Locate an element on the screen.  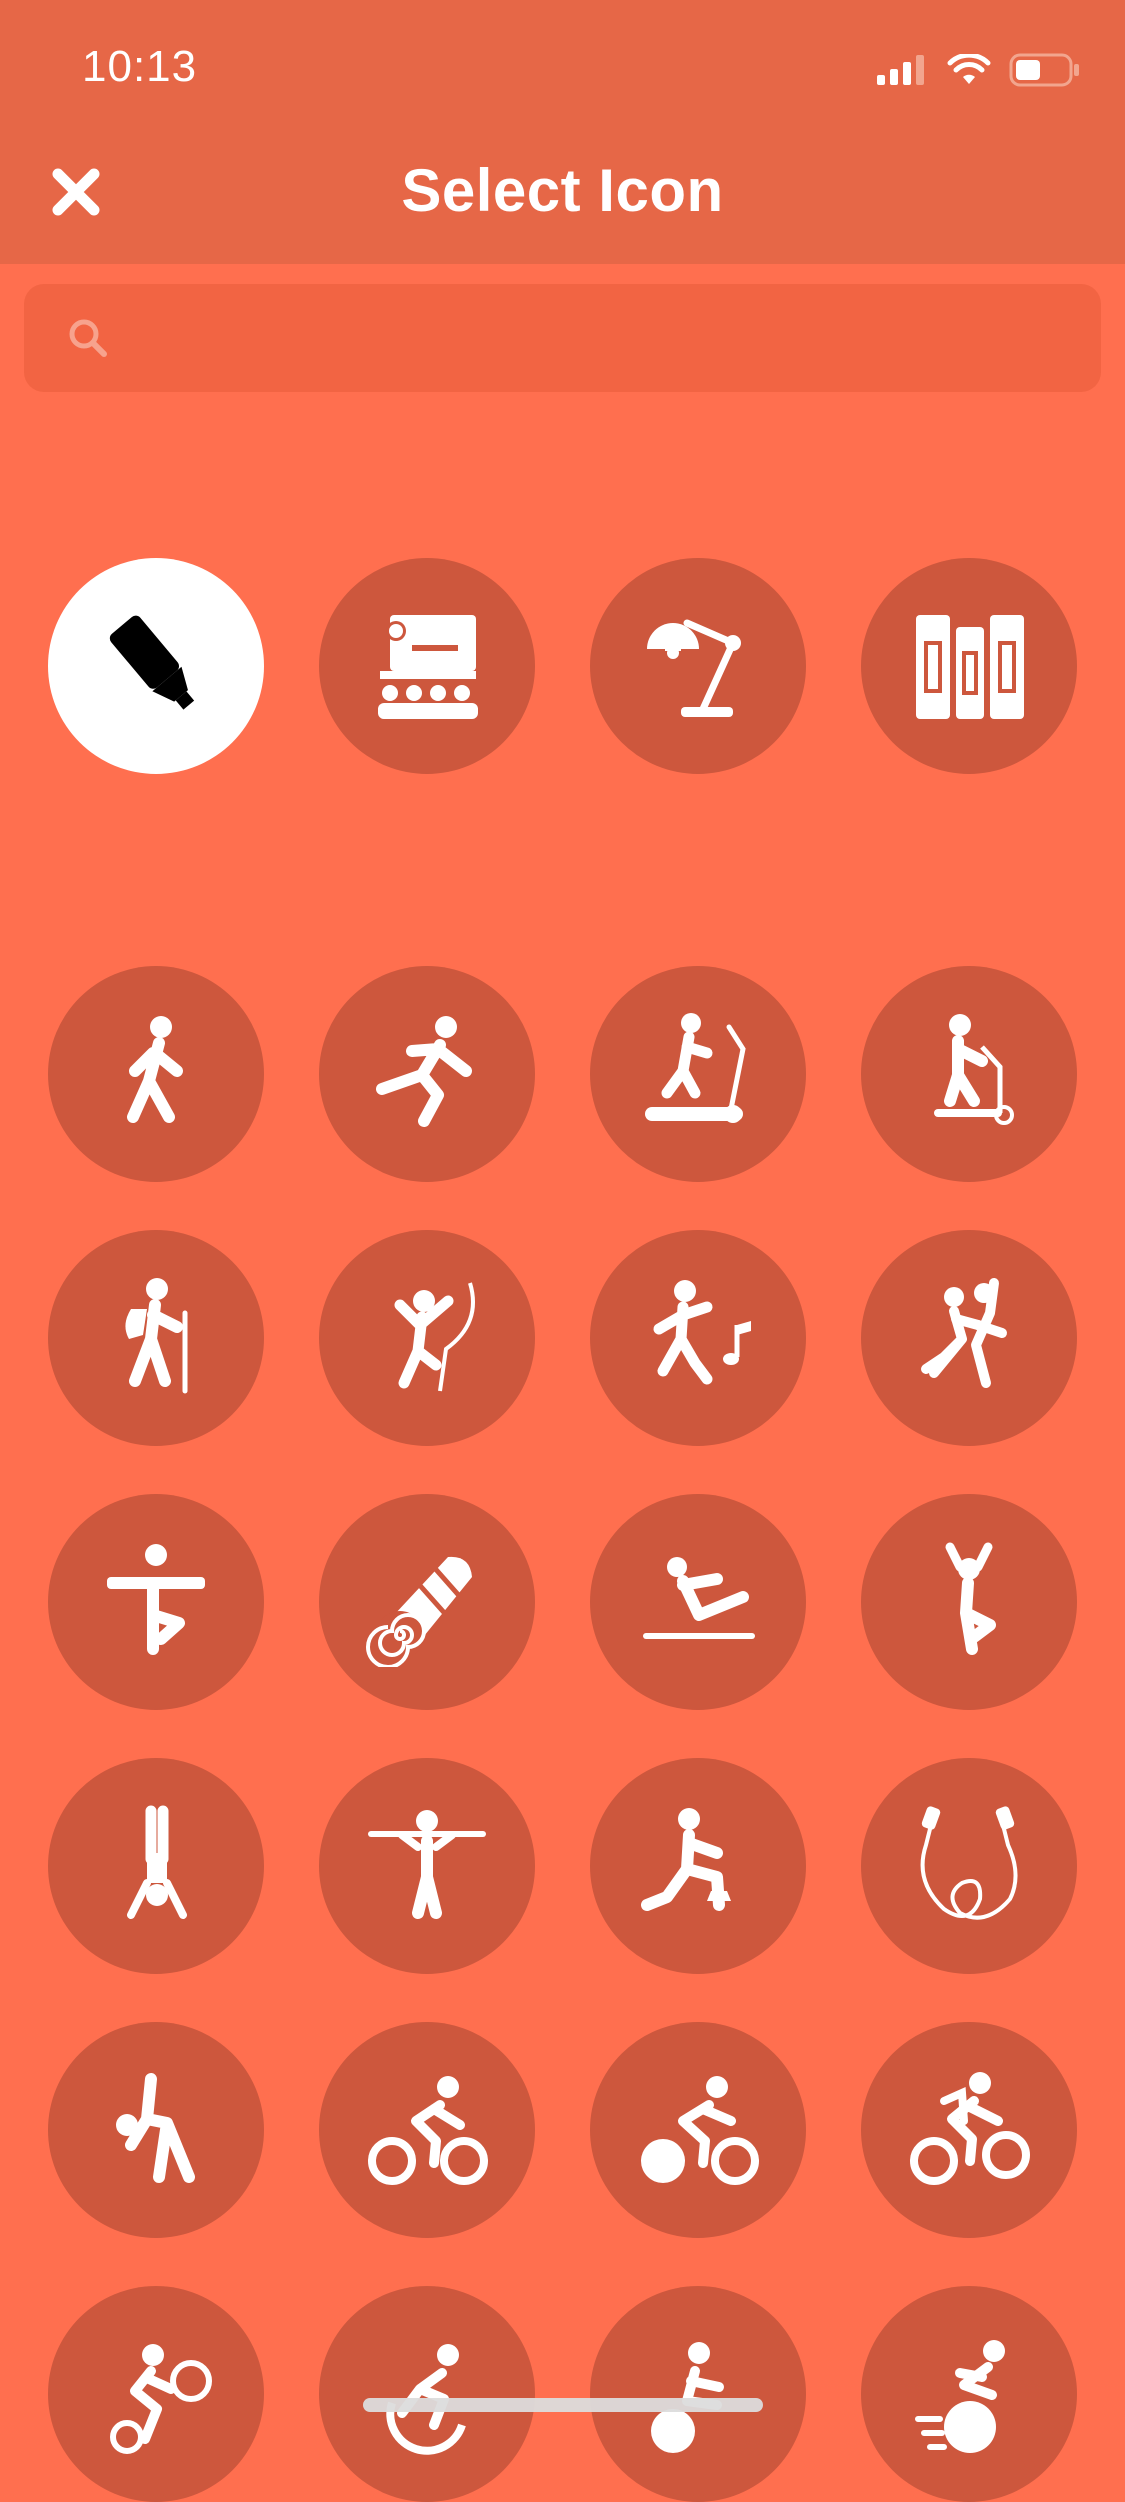
icon-tile-handstand is located at coordinates (156, 1866).